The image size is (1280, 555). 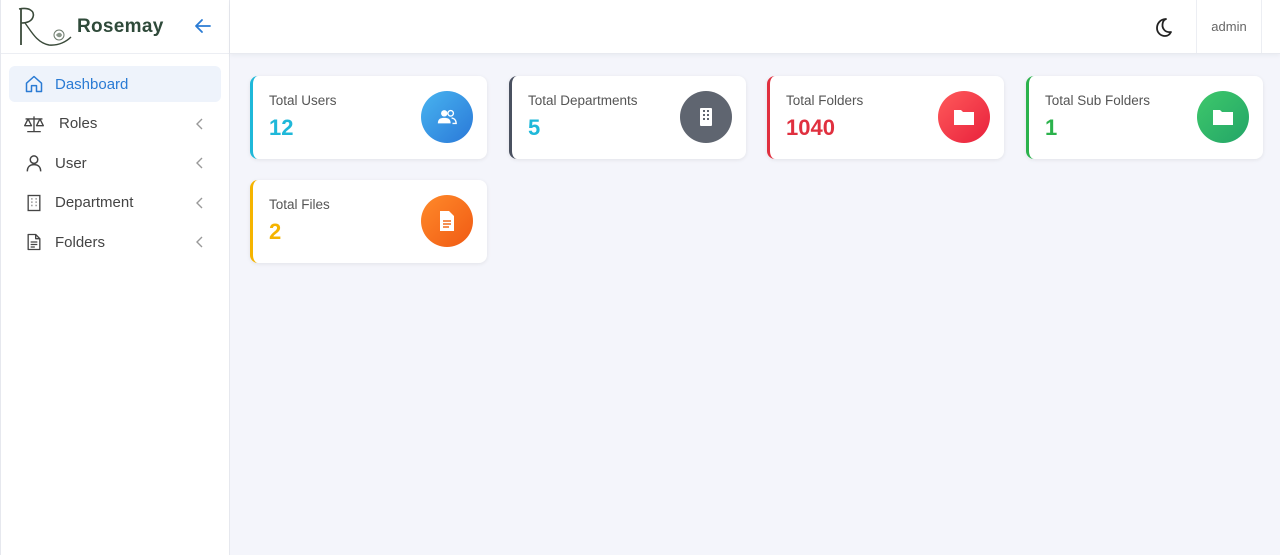 What do you see at coordinates (115, 124) in the screenshot?
I see `sidebar-item-roles: Roles` at bounding box center [115, 124].